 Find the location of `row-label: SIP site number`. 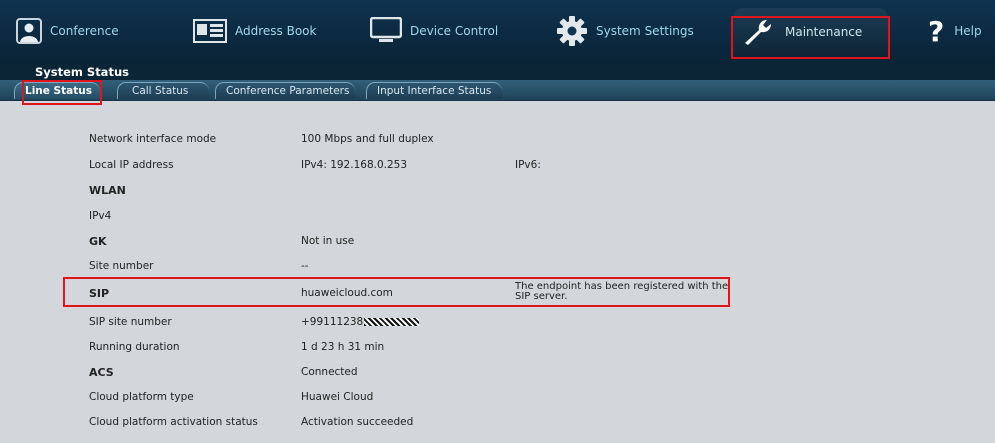

row-label: SIP site number is located at coordinates (130, 322).